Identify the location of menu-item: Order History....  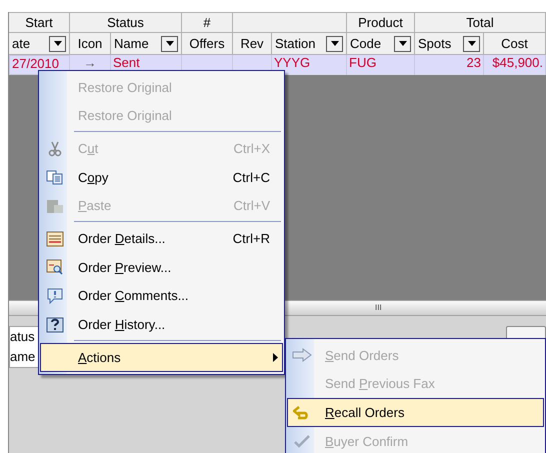
(161, 325).